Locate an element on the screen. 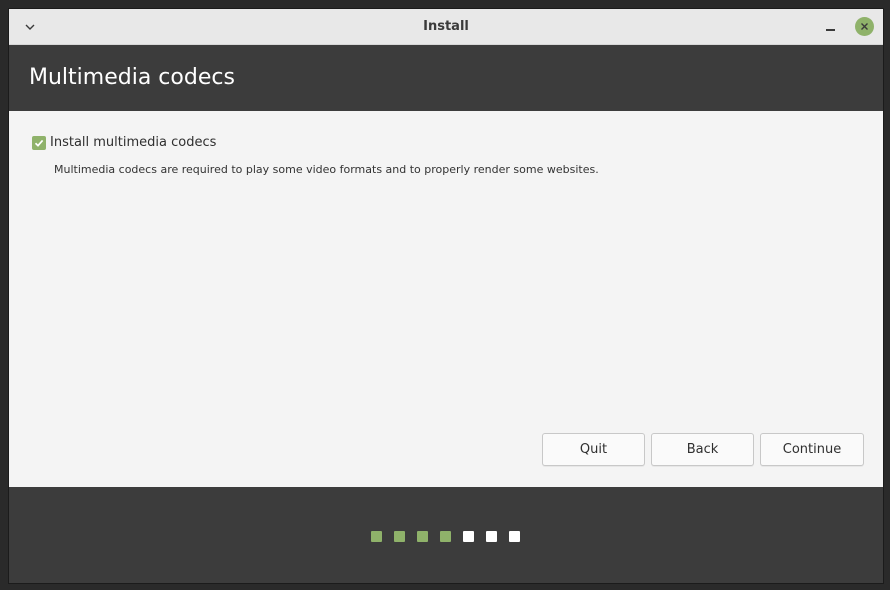 The height and width of the screenshot is (590, 890). codecs-option: Install multimedia codecs is located at coordinates (124, 142).